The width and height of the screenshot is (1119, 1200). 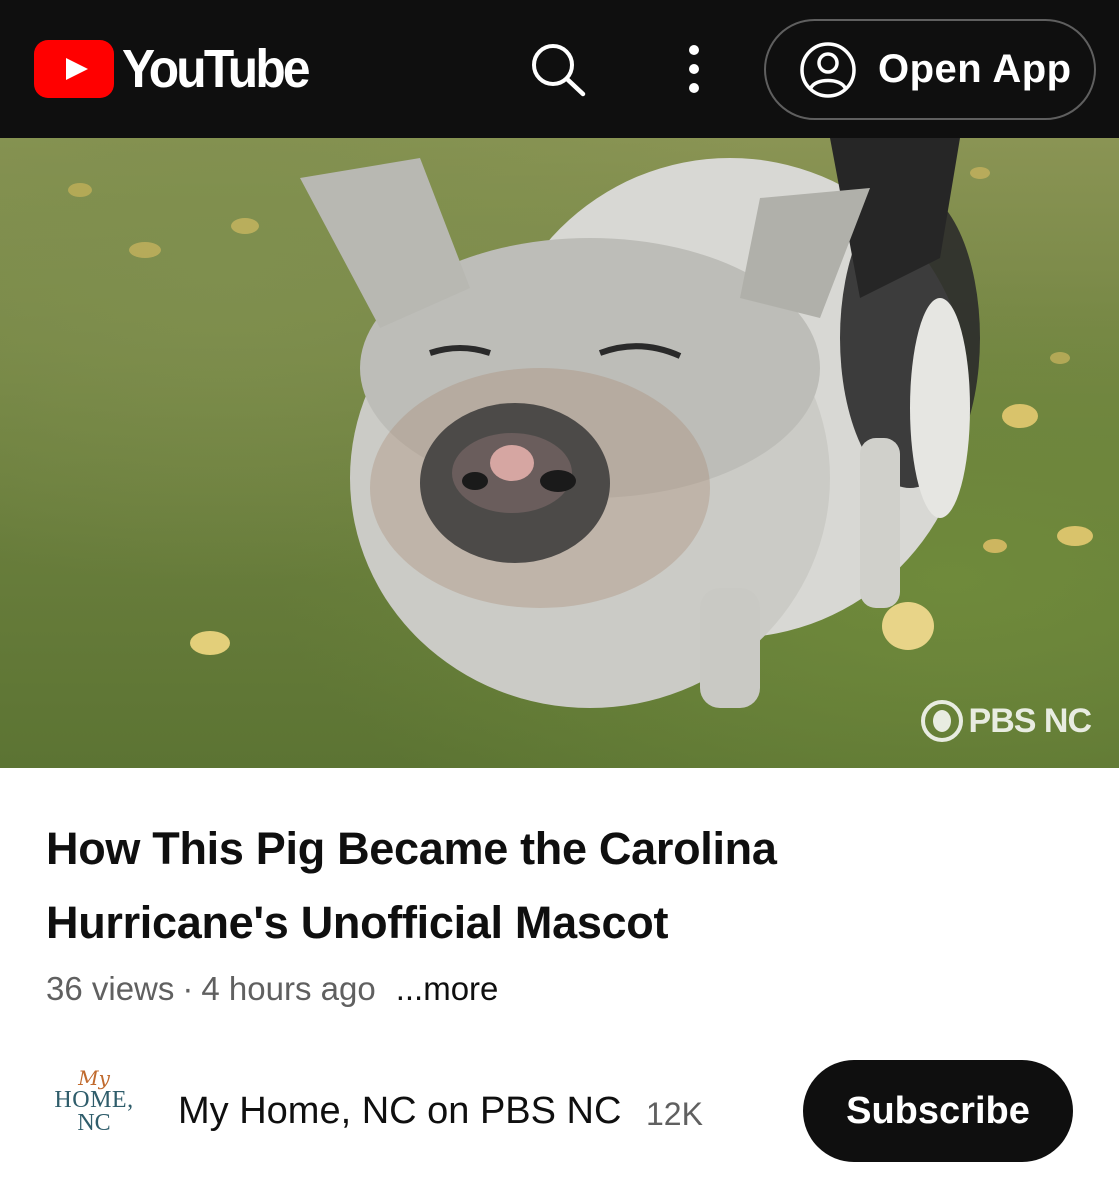 I want to click on subscribe-button: Subscribe, so click(x=938, y=1111).